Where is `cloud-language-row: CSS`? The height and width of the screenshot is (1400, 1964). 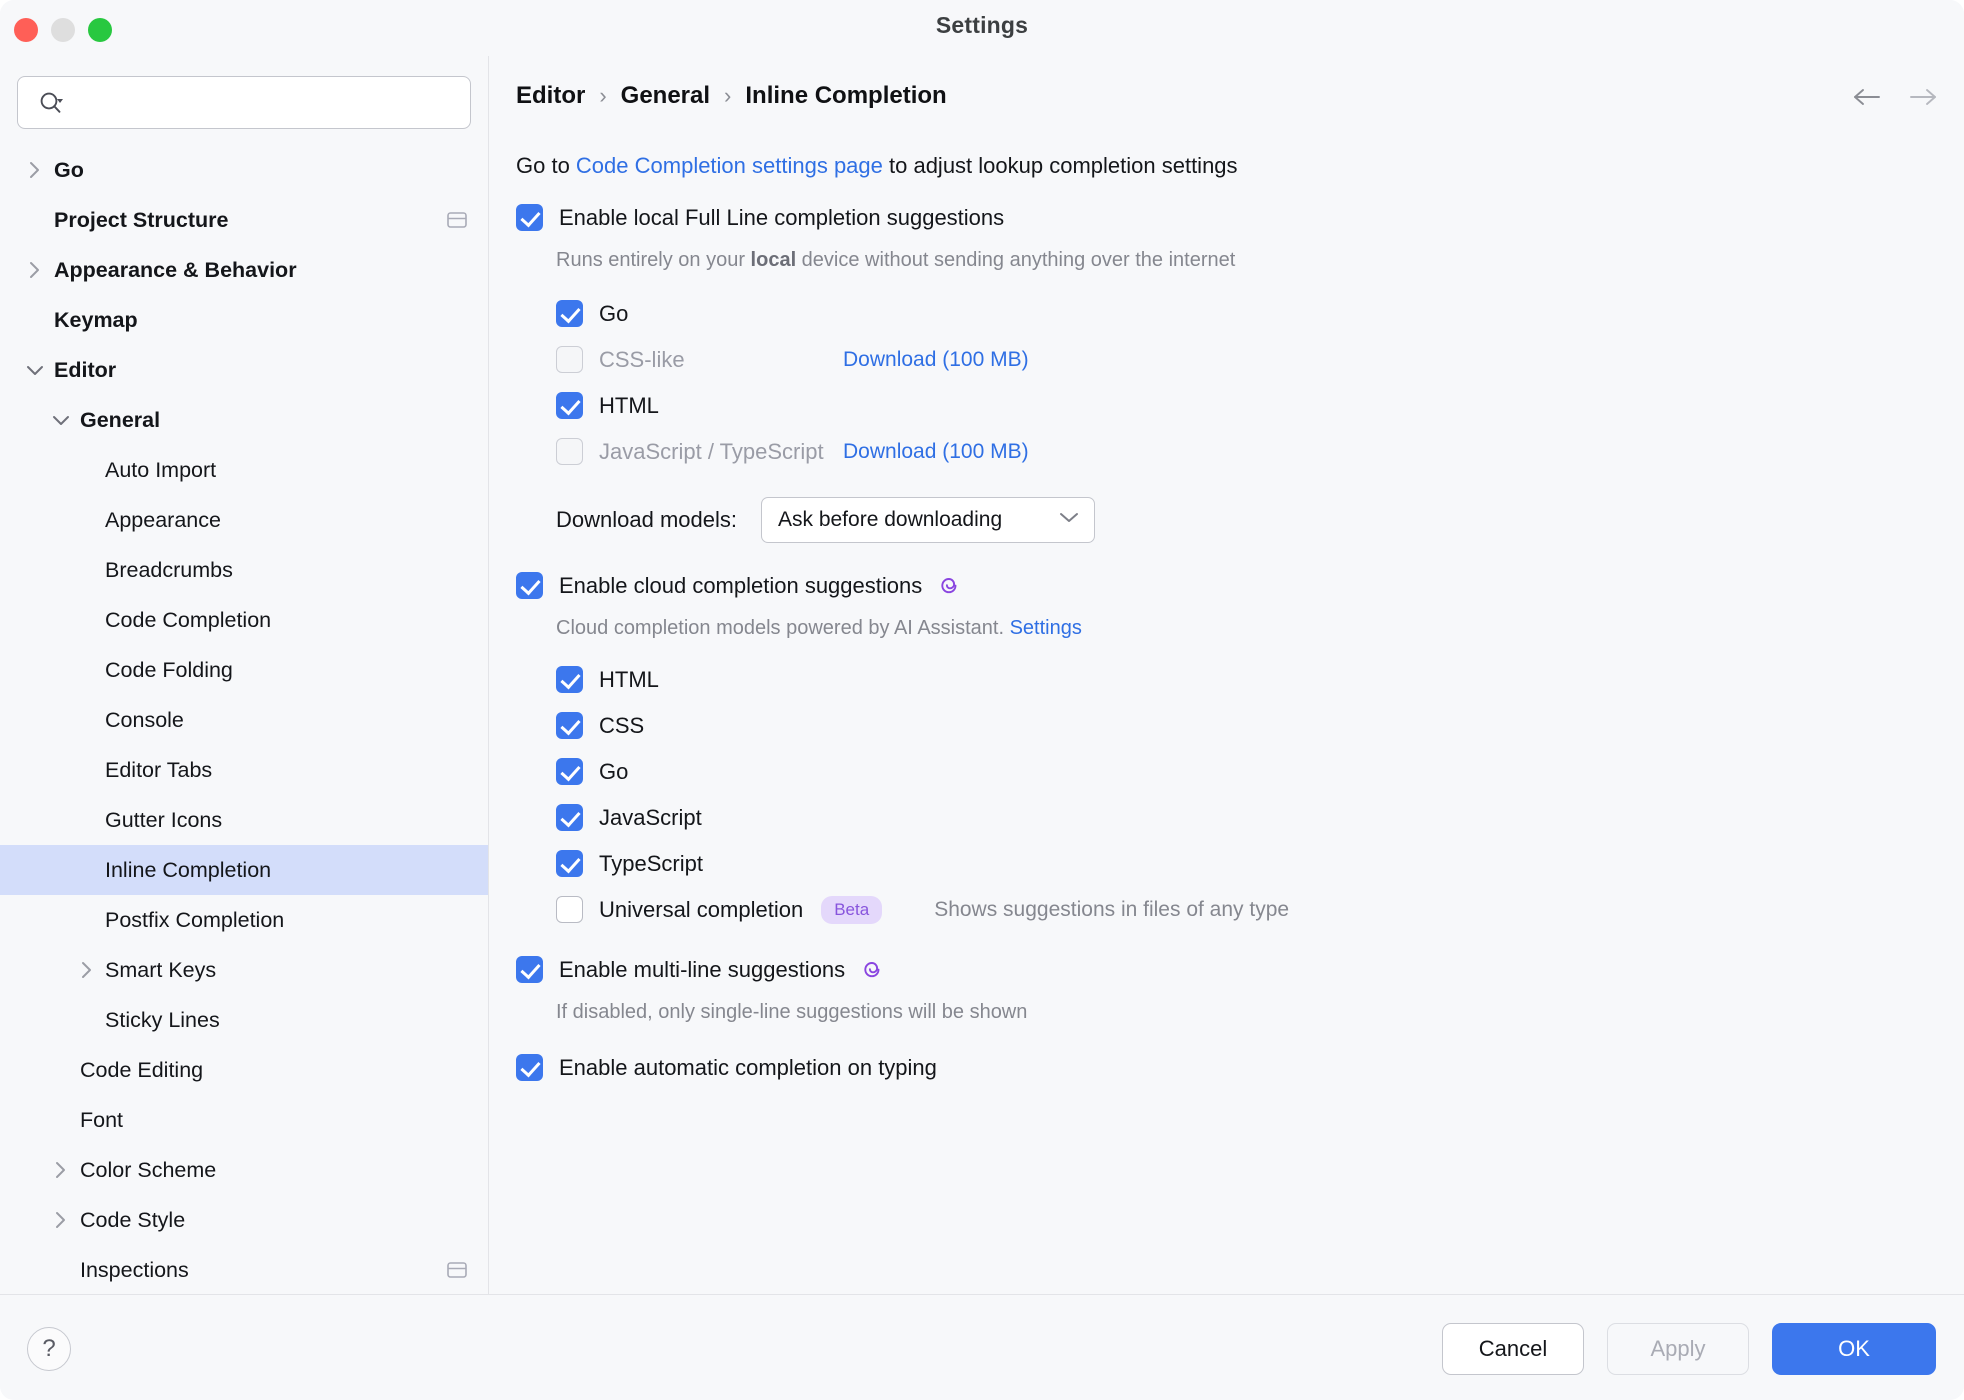 cloud-language-row: CSS is located at coordinates (1251, 726).